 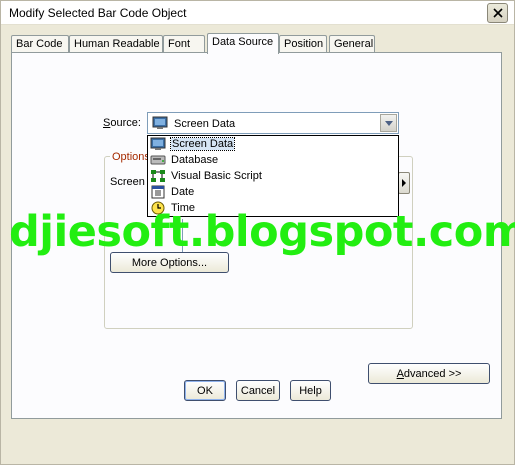 I want to click on ok-button: OK, so click(x=205, y=390).